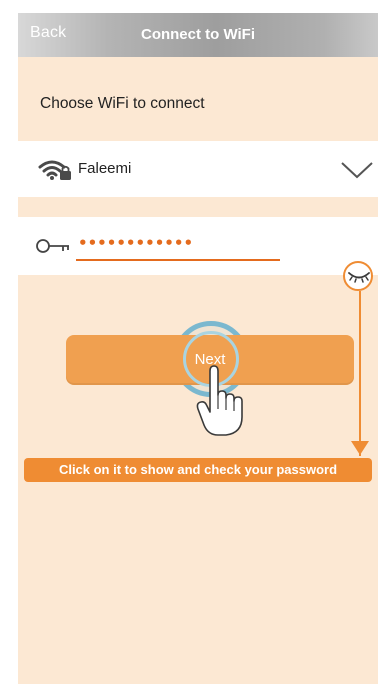 The image size is (389, 685). I want to click on hint-arrow-icon, so click(360, 448).